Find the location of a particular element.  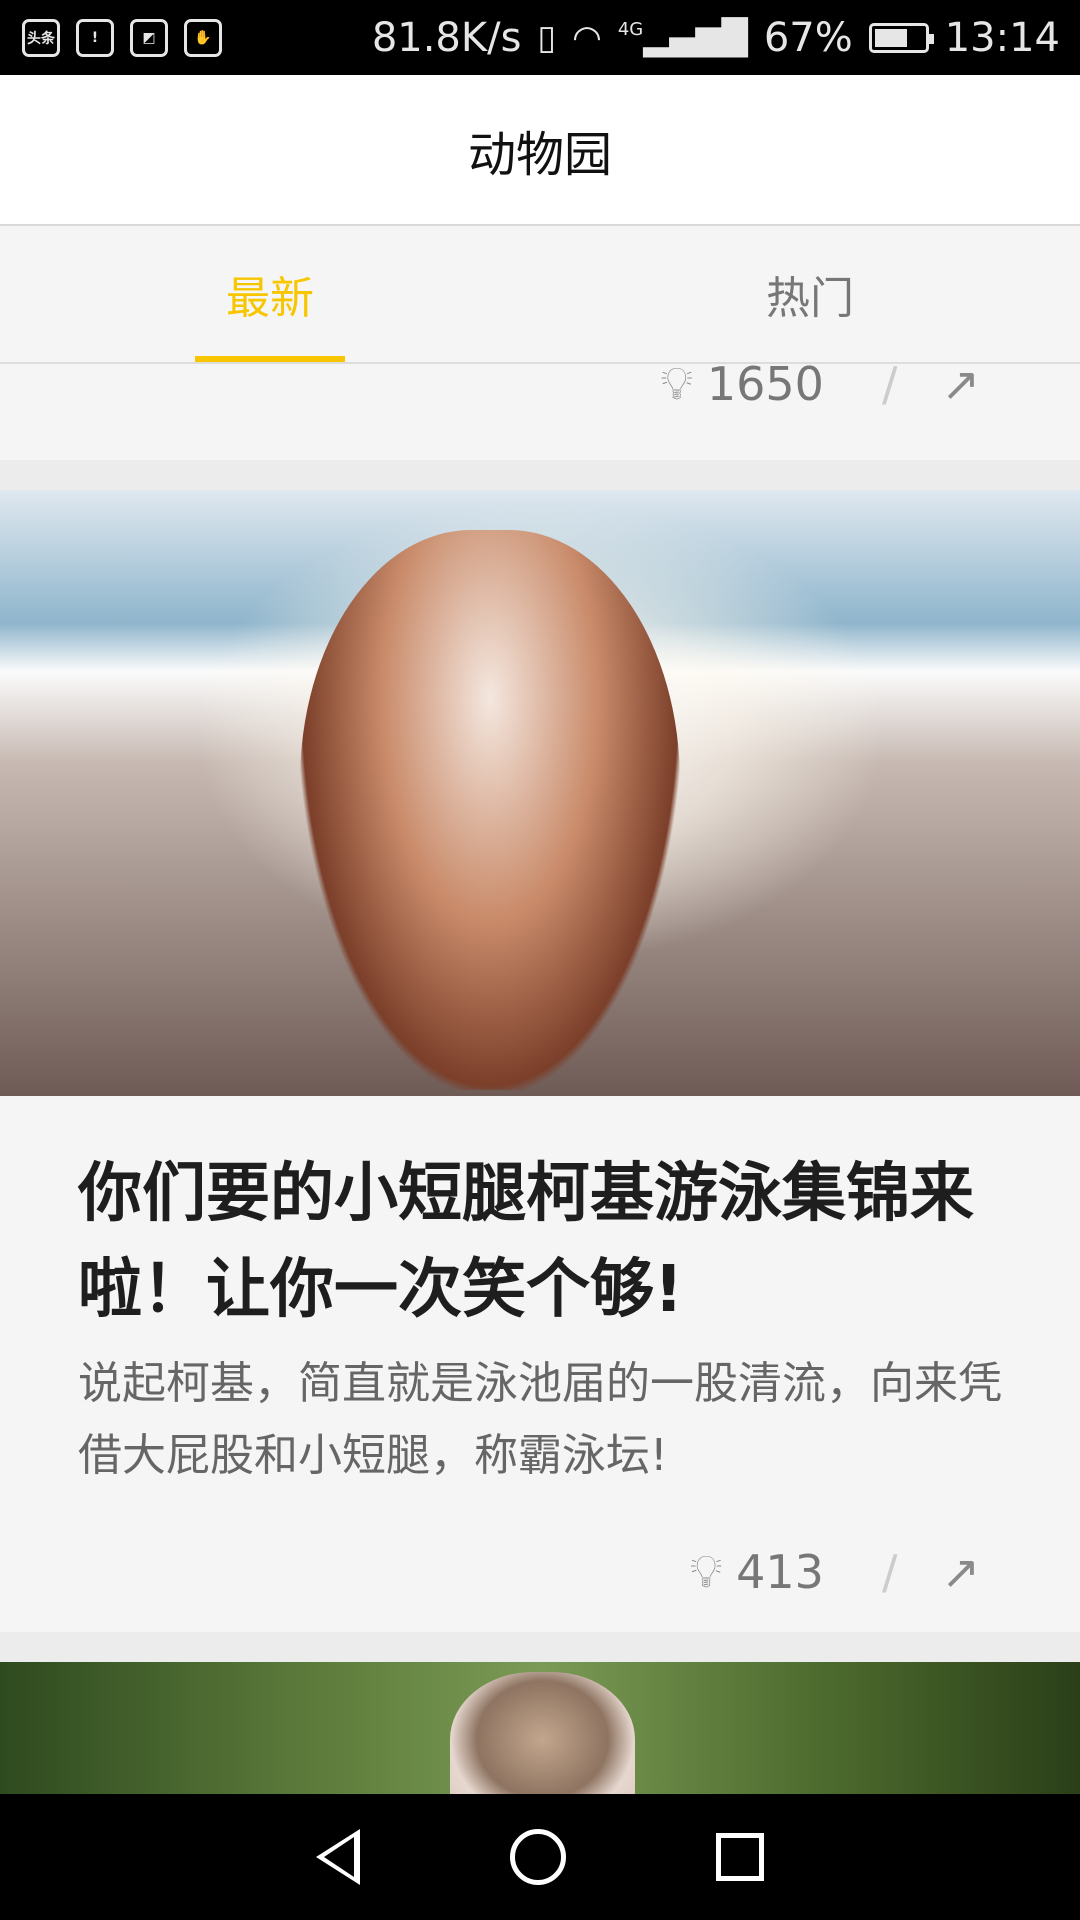

article-title: 你们要的小短腿柯基游泳集锦来啦！让你一次笑个够! is located at coordinates (540, 1242).